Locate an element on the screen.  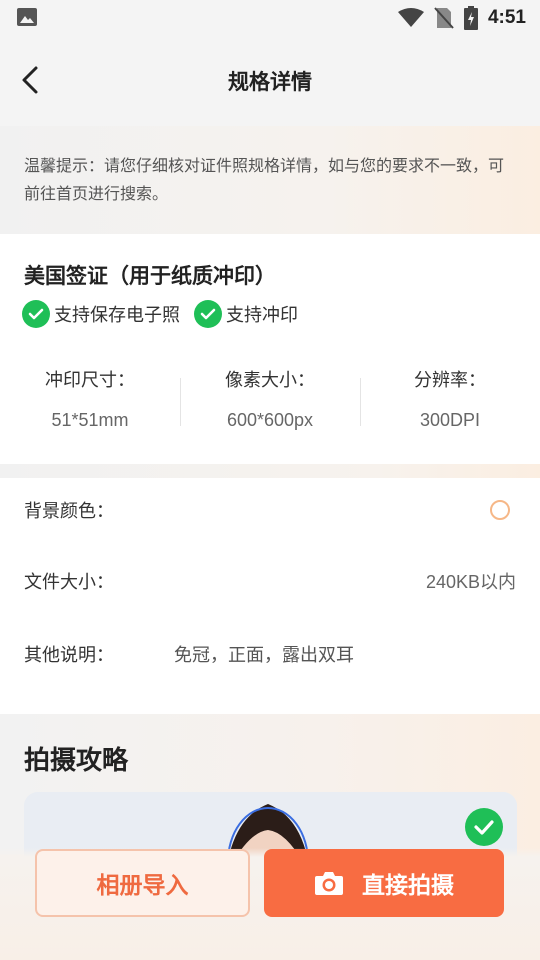
metric-value: 51*51mm is located at coordinates (90, 420).